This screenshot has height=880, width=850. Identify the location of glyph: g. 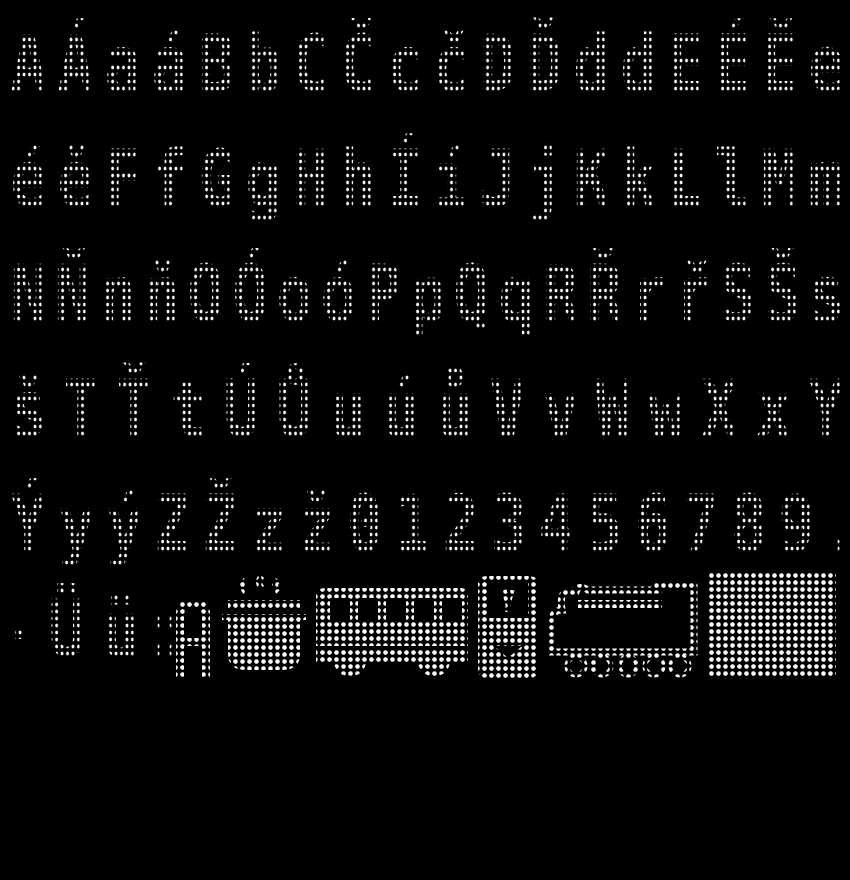
(263, 180).